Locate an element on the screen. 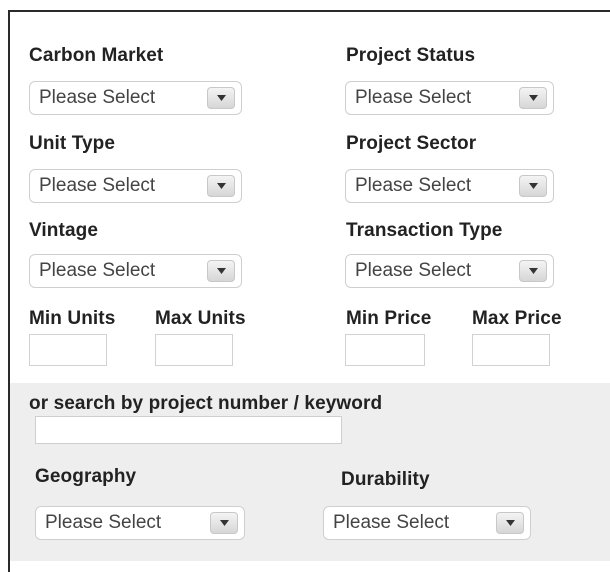  unit-type-select-value: Please Select is located at coordinates (97, 185).